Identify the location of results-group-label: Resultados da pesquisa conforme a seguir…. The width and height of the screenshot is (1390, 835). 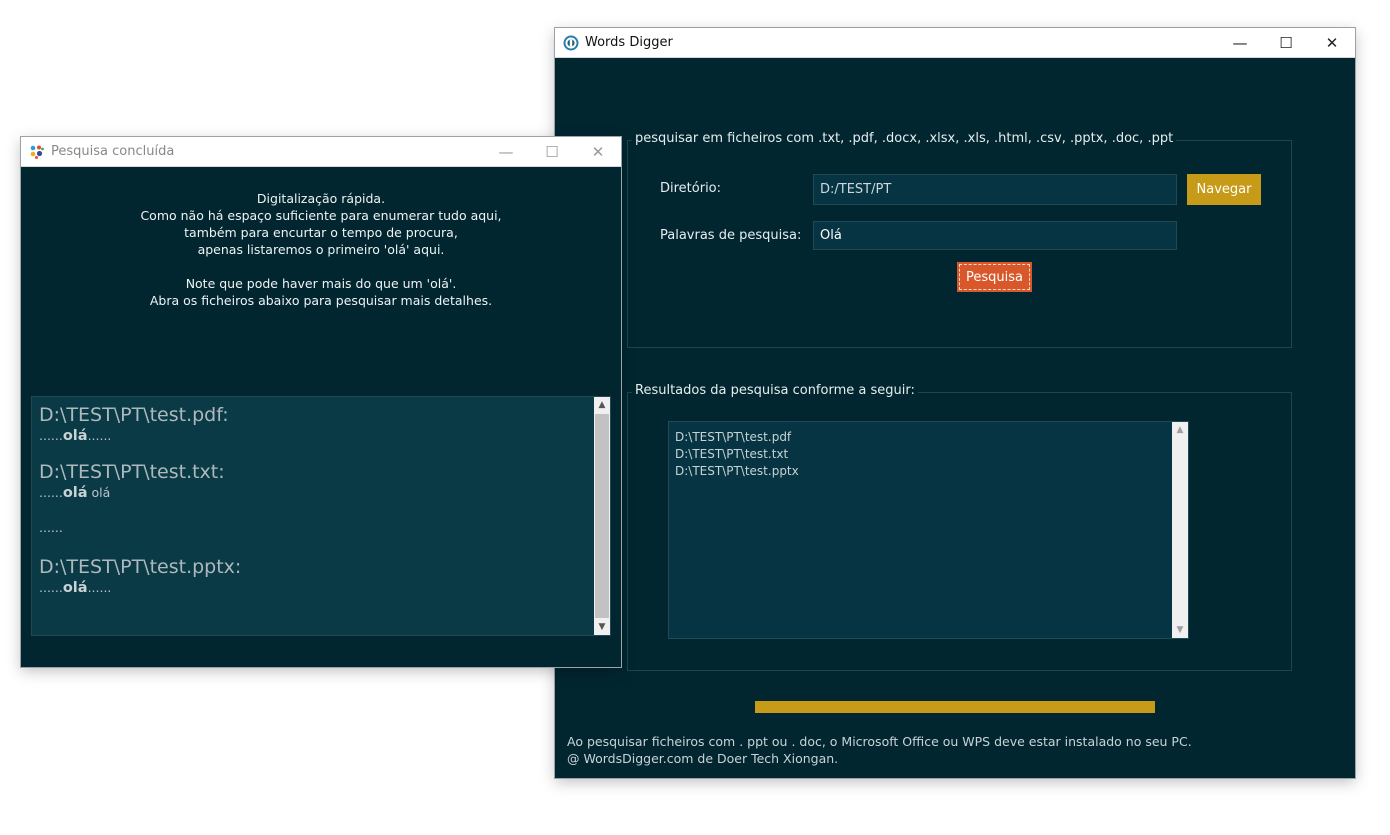
(775, 390).